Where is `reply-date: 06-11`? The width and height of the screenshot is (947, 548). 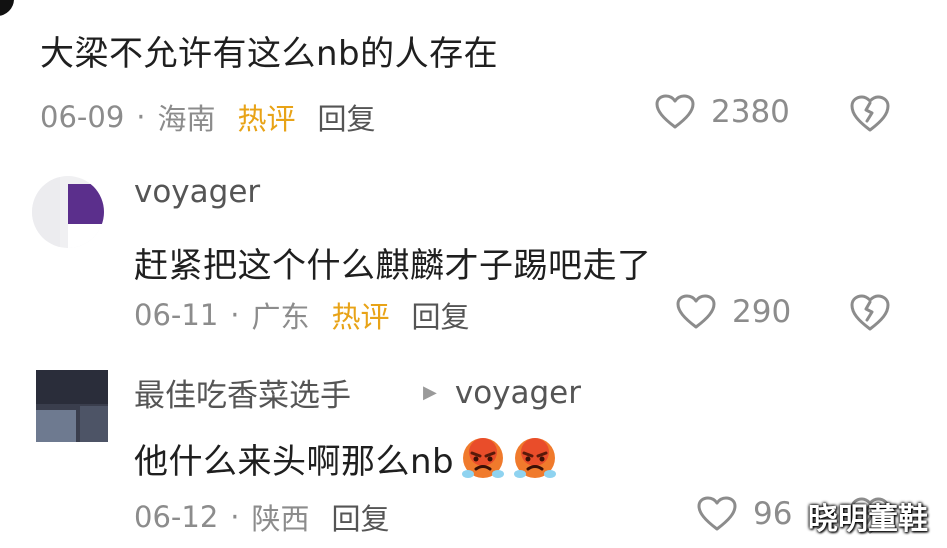 reply-date: 06-11 is located at coordinates (176, 315).